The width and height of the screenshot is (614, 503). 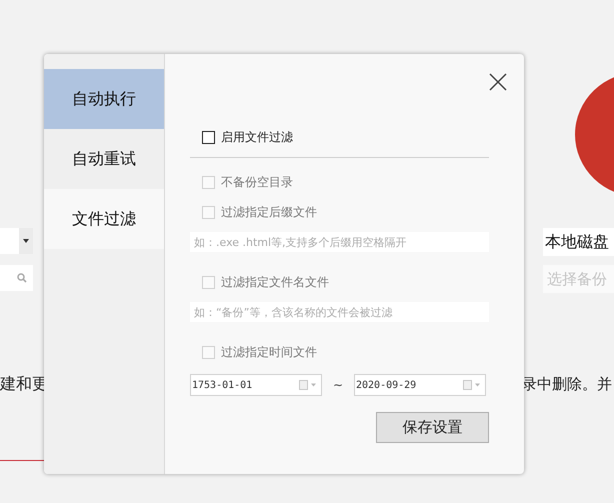 I want to click on sidebar-tab: 文件过滤, so click(x=104, y=219).